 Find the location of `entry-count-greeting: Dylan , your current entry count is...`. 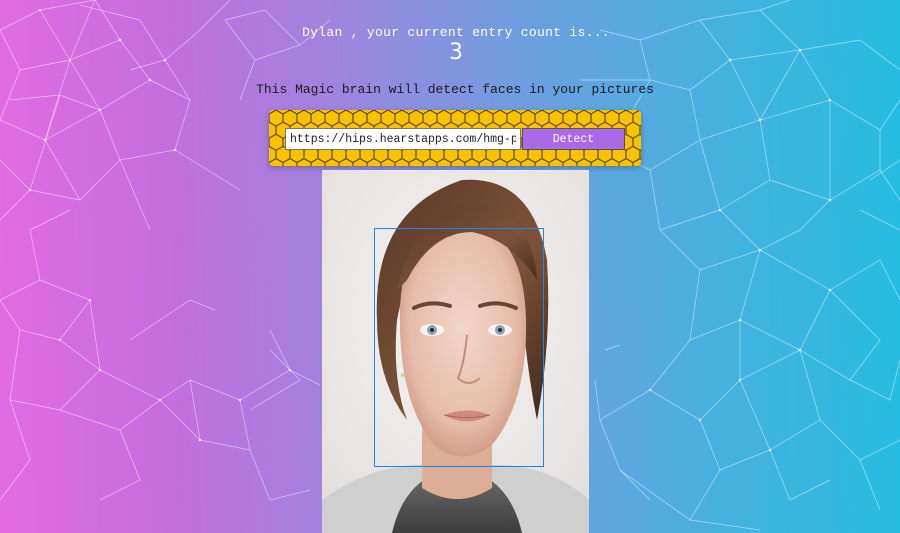

entry-count-greeting: Dylan , your current entry count is... is located at coordinates (456, 32).